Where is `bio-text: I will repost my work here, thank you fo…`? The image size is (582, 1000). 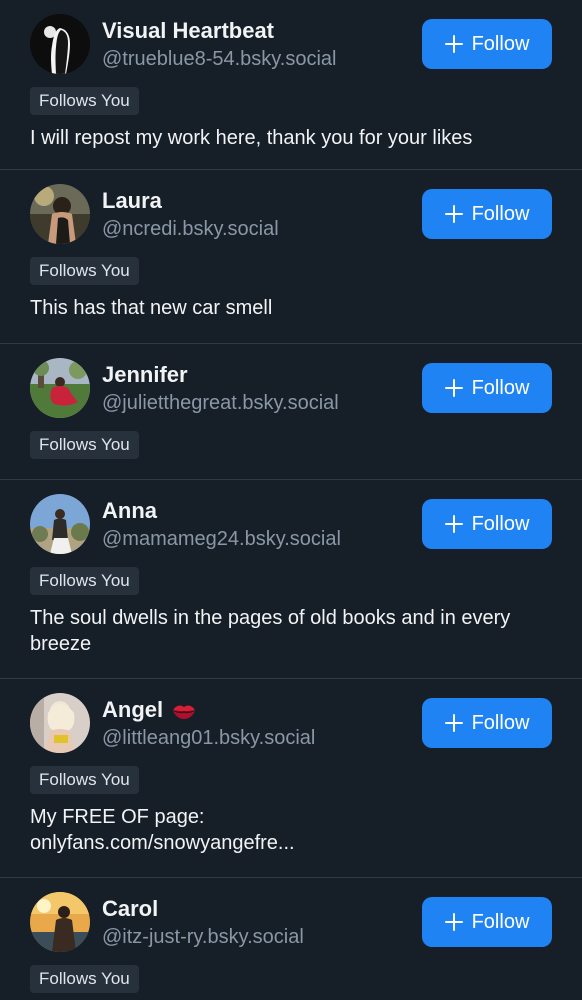
bio-text: I will repost my work here, thank you fo… is located at coordinates (251, 138).